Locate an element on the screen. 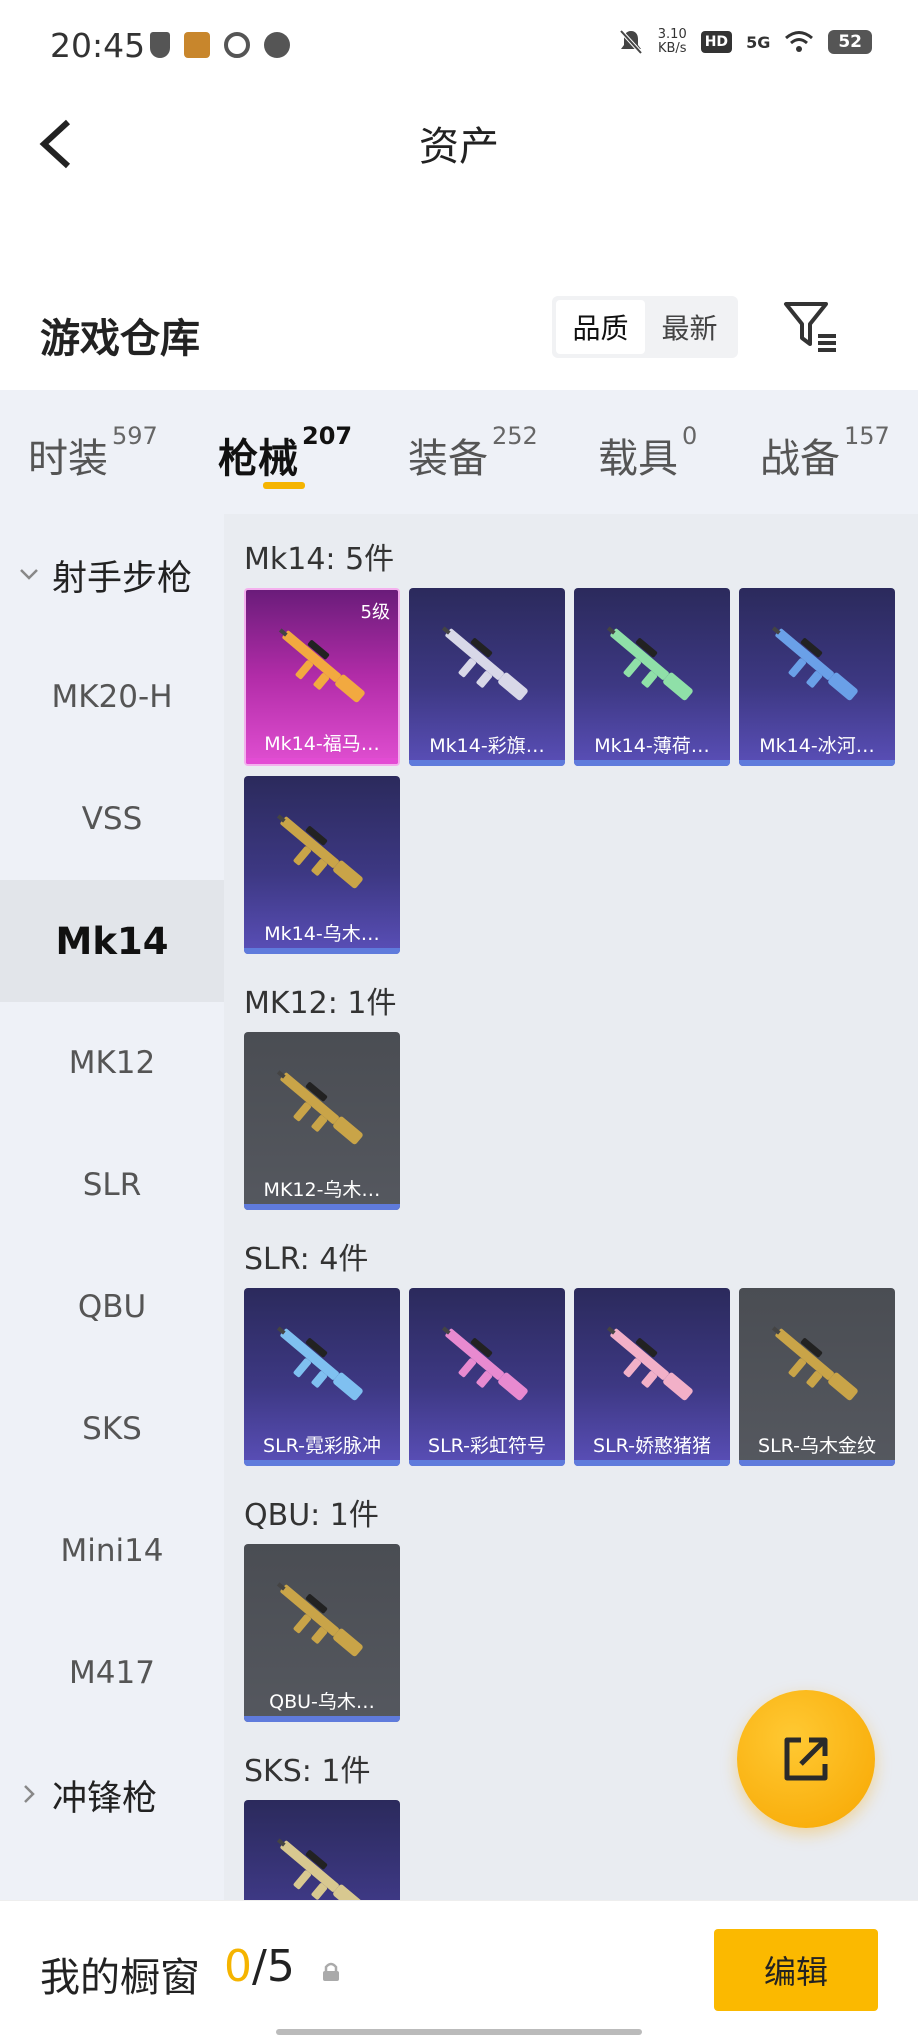 The height and width of the screenshot is (2040, 918). card-level-badge: 5级 is located at coordinates (375, 612).